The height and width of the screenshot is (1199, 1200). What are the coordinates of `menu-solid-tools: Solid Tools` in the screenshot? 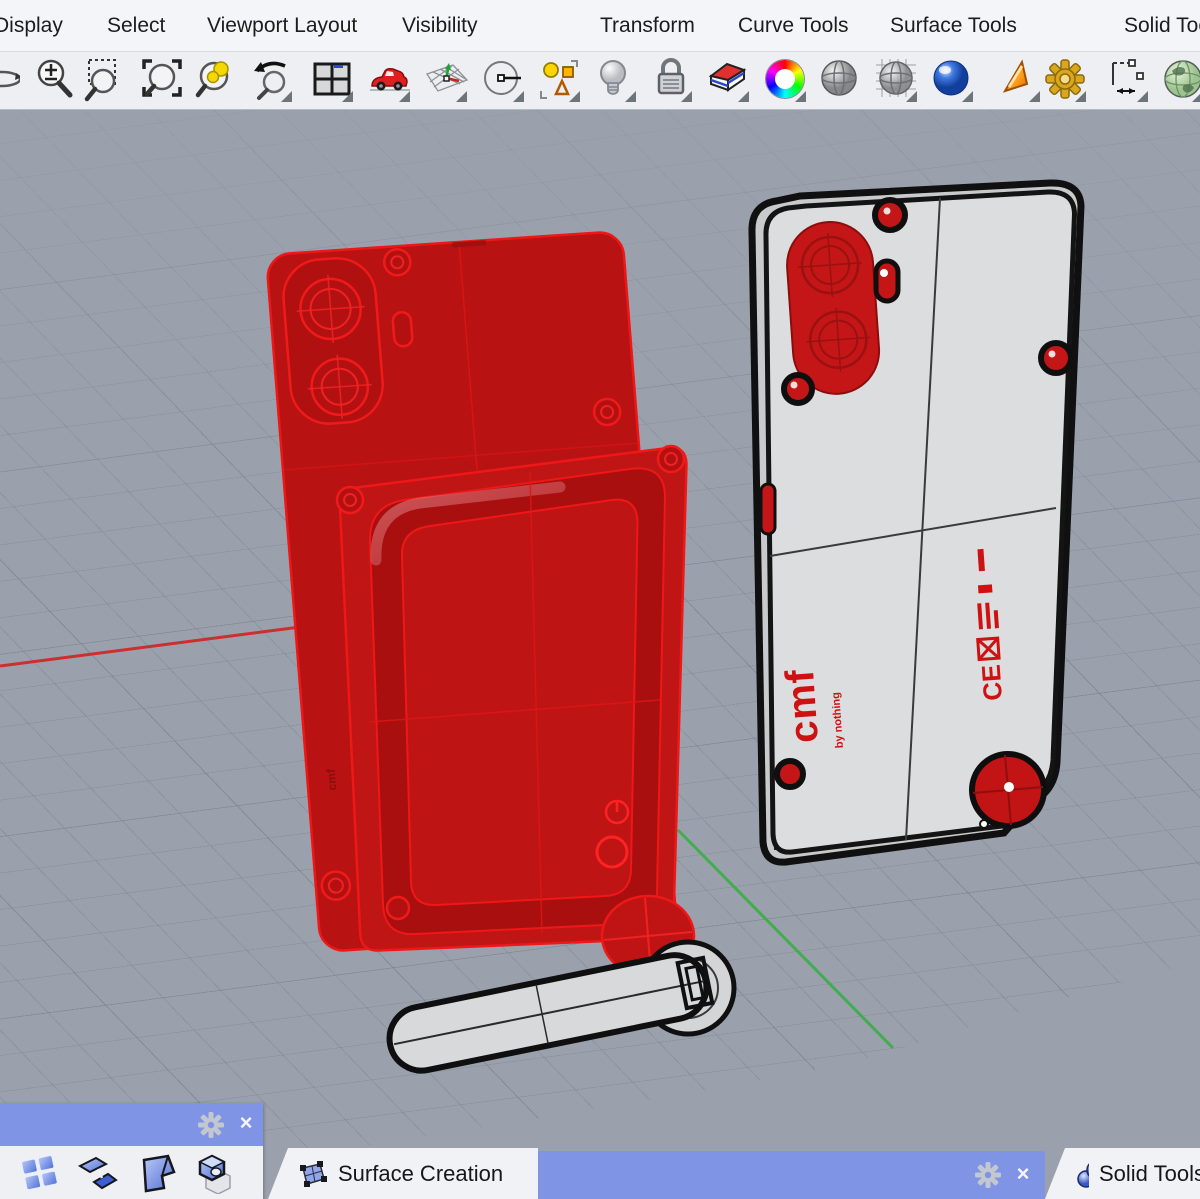 It's located at (1162, 26).